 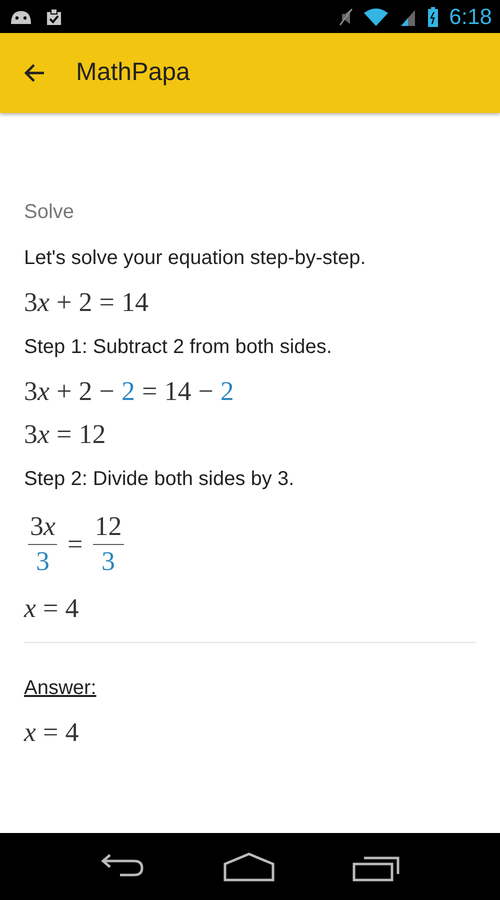 I want to click on clipboard-icon, so click(x=54, y=16).